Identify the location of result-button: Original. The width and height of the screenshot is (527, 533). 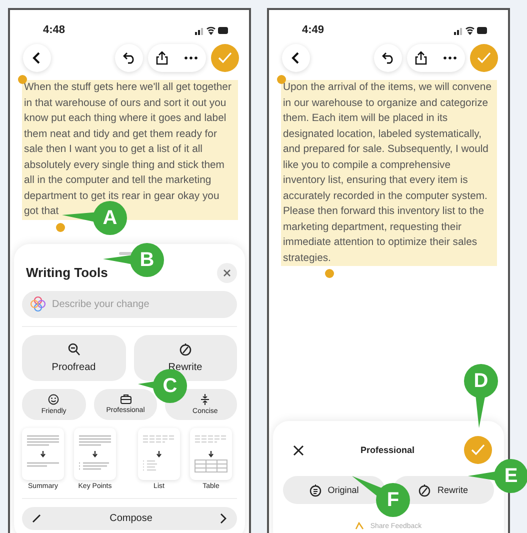
(333, 490).